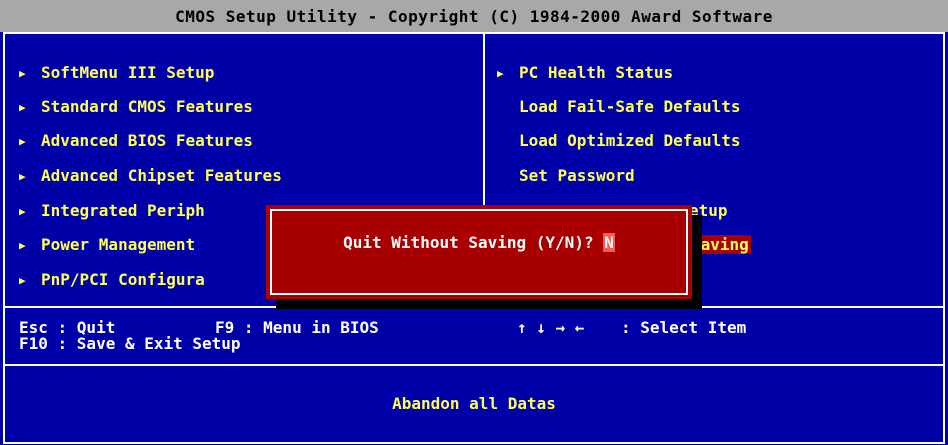 Image resolution: width=948 pixels, height=445 pixels. What do you see at coordinates (136, 107) in the screenshot?
I see `menu-standard-cmos: ▶ Standard CMOS Features` at bounding box center [136, 107].